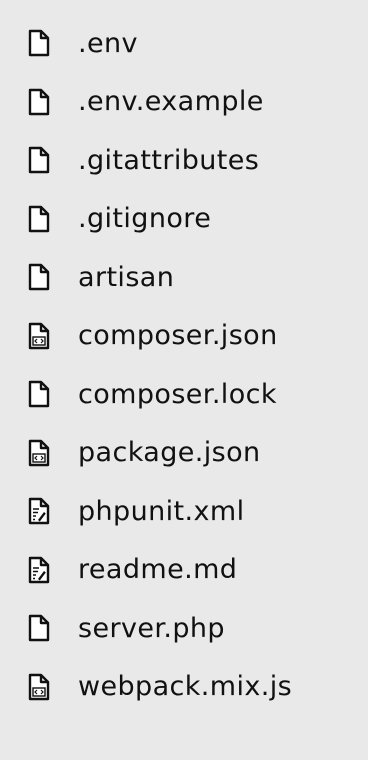  I want to click on file-name: .gitignore, so click(145, 219).